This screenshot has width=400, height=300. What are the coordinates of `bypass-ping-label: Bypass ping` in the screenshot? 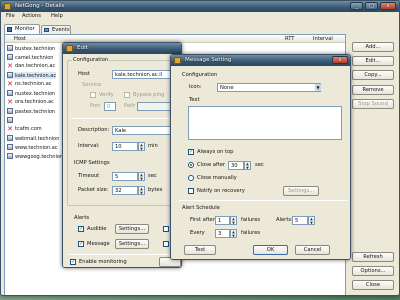 It's located at (149, 95).